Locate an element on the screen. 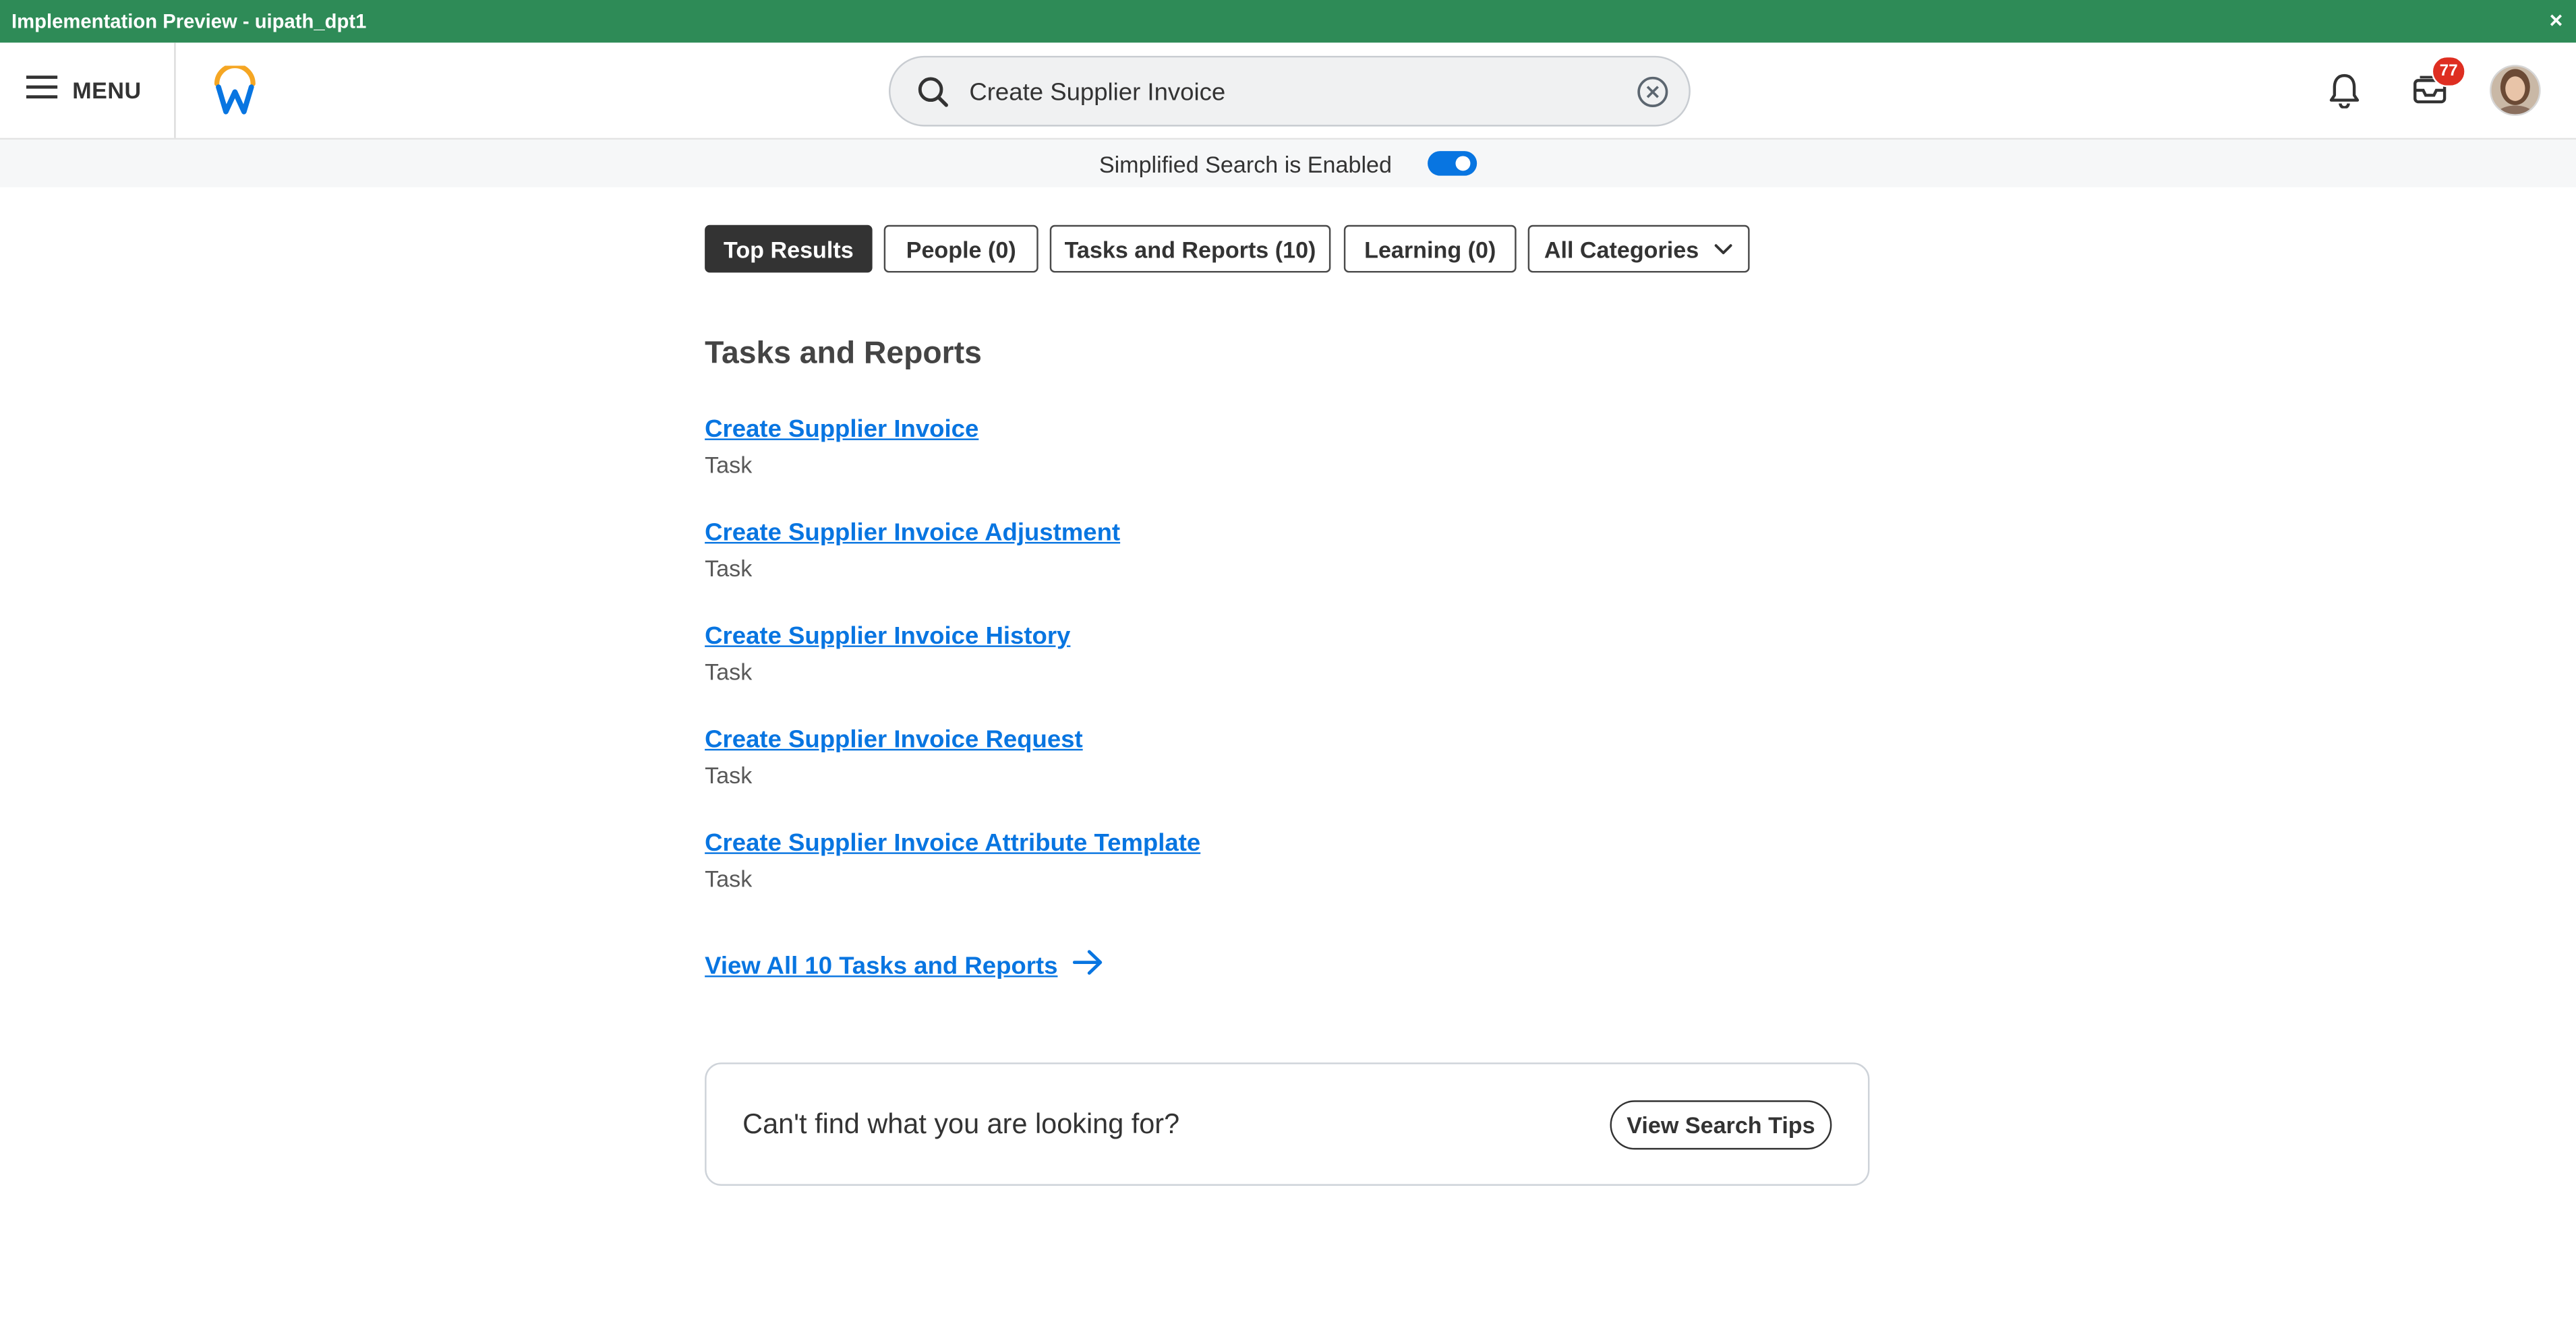 The width and height of the screenshot is (2576, 1328). search-box is located at coordinates (1289, 91).